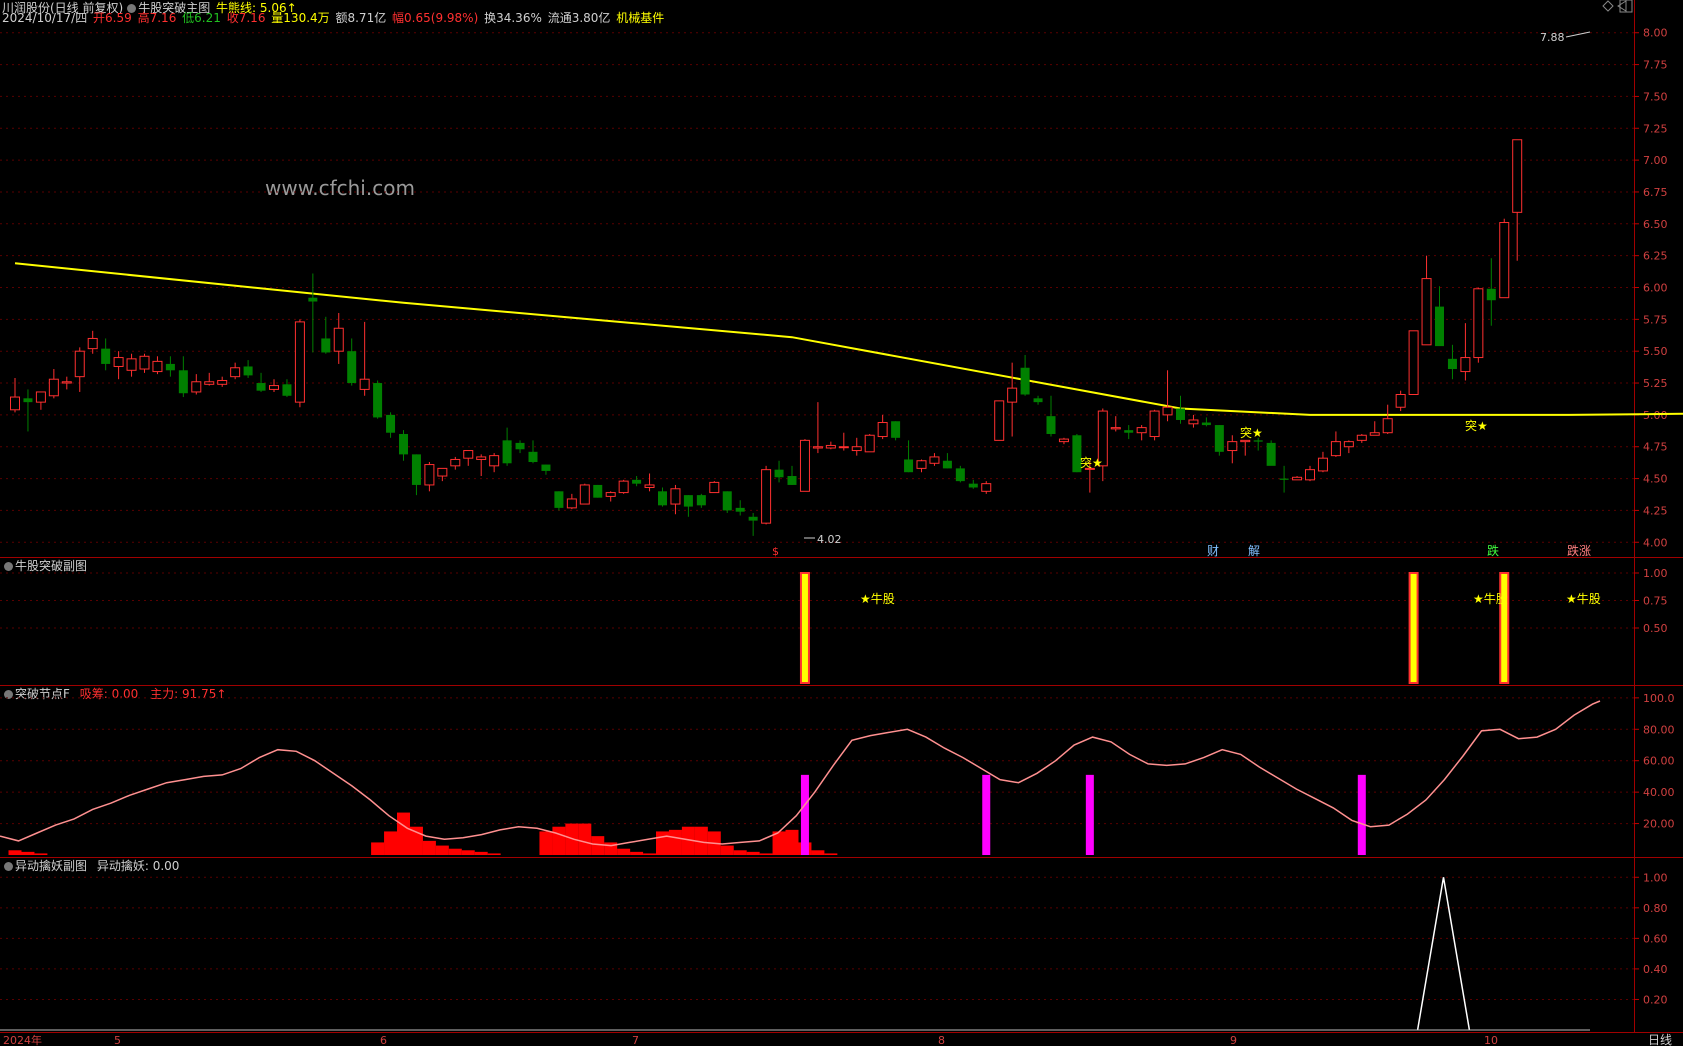 The width and height of the screenshot is (1683, 1046). I want to click on window-controls, so click(1617, 6).